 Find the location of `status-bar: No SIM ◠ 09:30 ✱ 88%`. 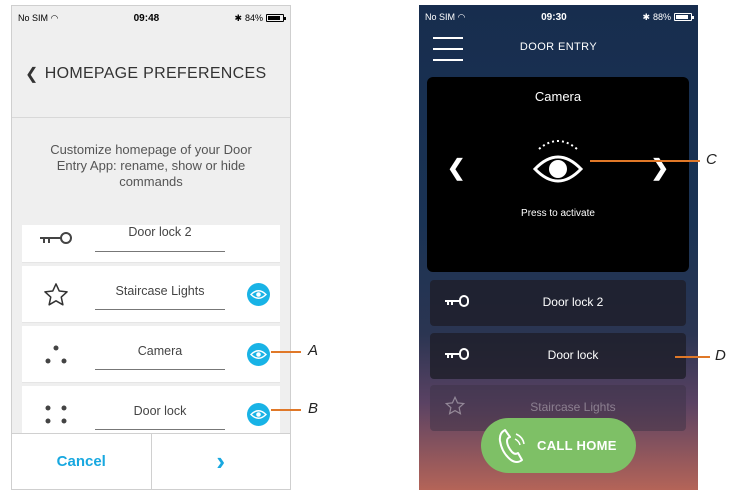

status-bar: No SIM ◠ 09:30 ✱ 88% is located at coordinates (558, 17).